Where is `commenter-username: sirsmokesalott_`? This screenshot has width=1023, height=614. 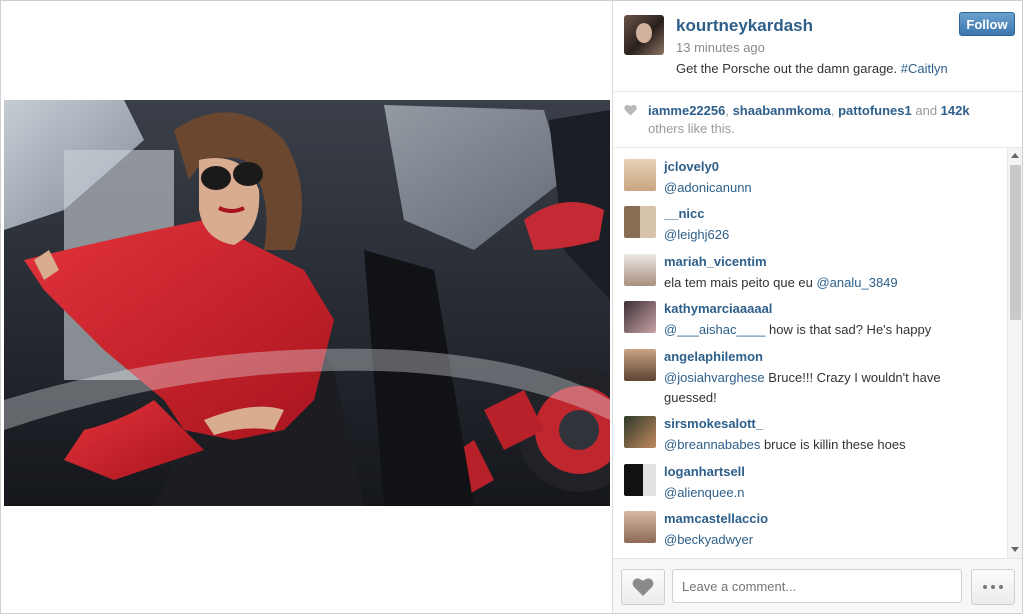 commenter-username: sirsmokesalott_ is located at coordinates (713, 423).